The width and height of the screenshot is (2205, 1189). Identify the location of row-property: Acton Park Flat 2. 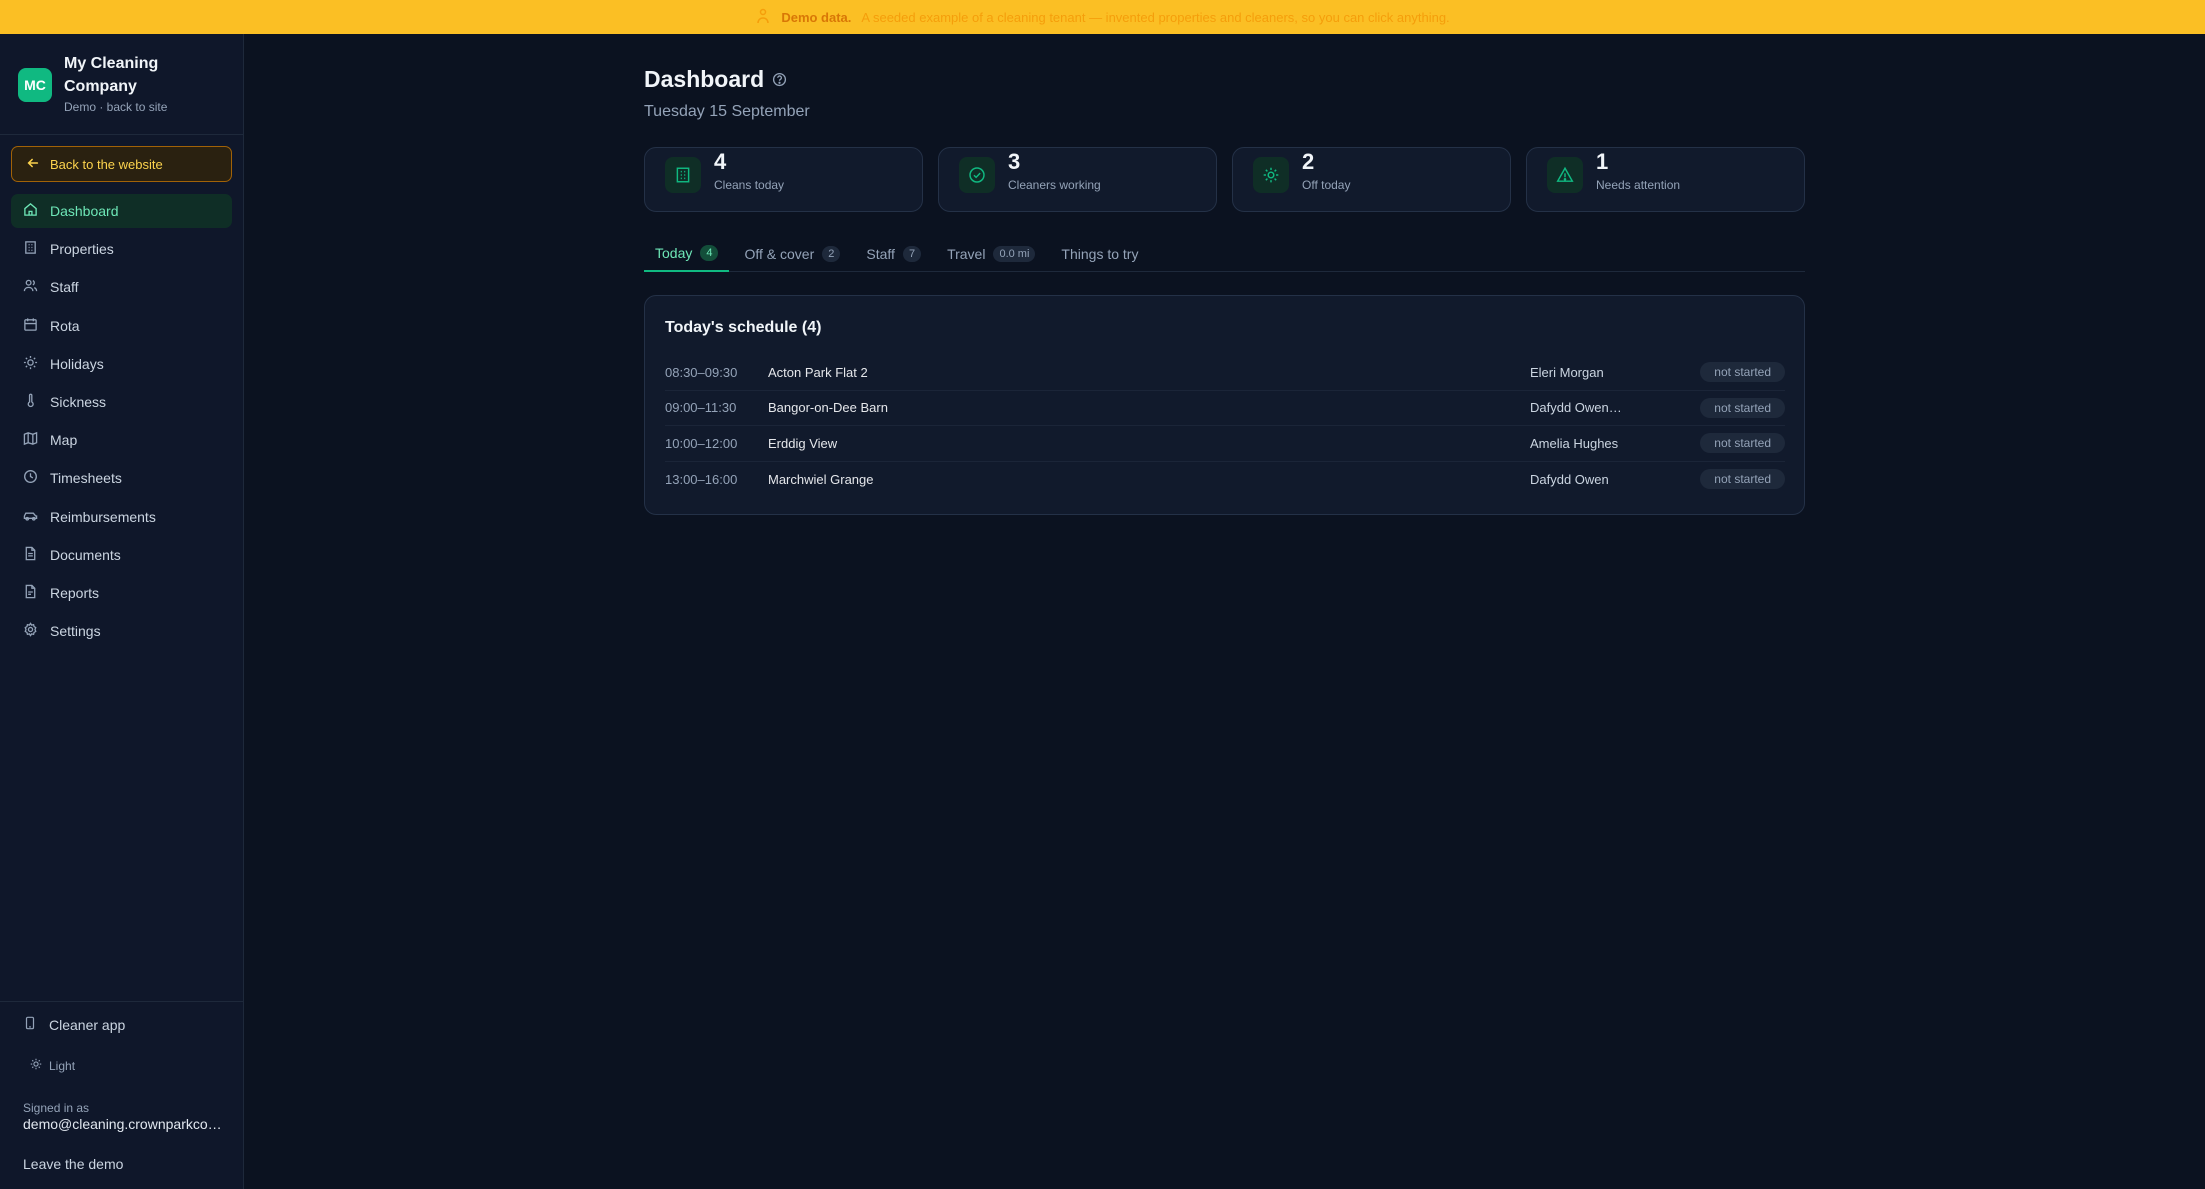
(818, 372).